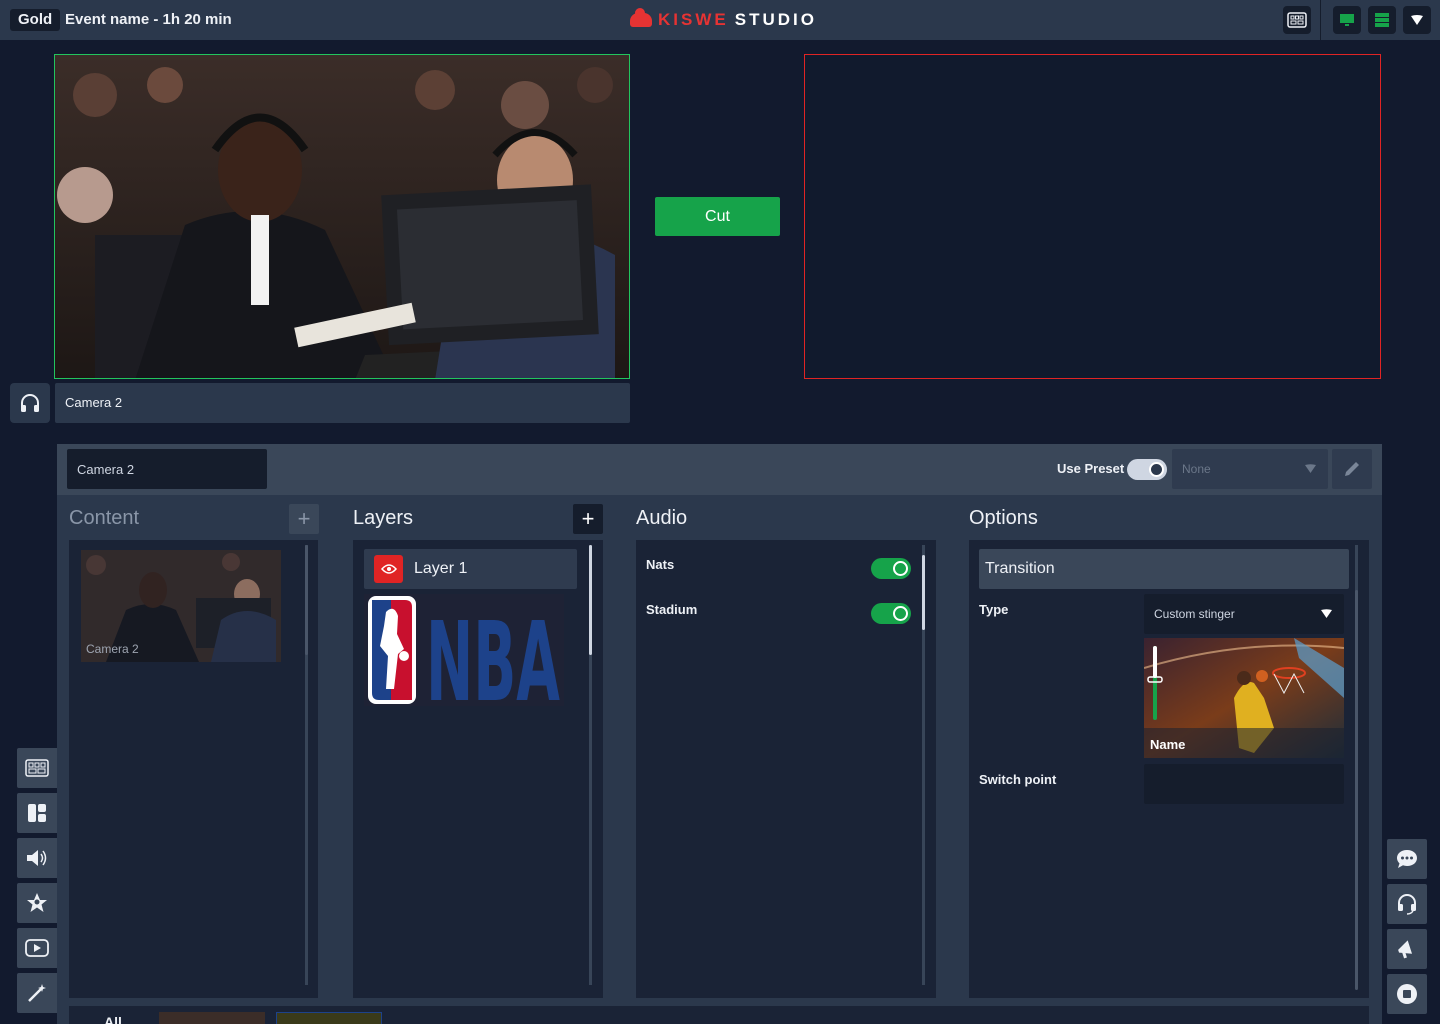 The height and width of the screenshot is (1024, 1440). What do you see at coordinates (193, 769) in the screenshot?
I see `content-list: Camera 2` at bounding box center [193, 769].